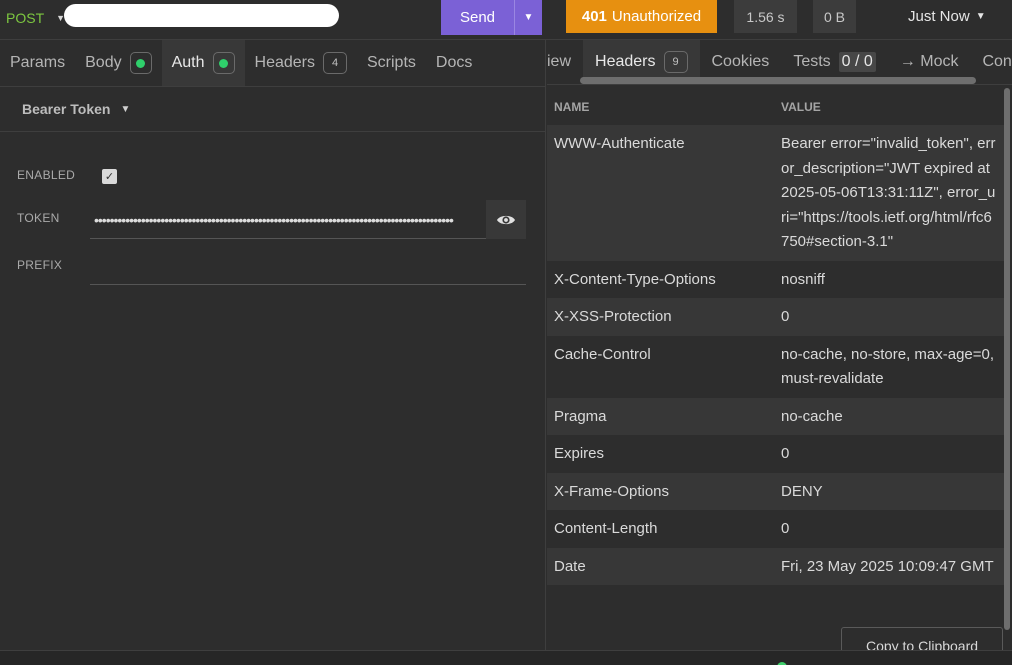  What do you see at coordinates (775, 529) in the screenshot?
I see `table-row: Content-Length 0` at bounding box center [775, 529].